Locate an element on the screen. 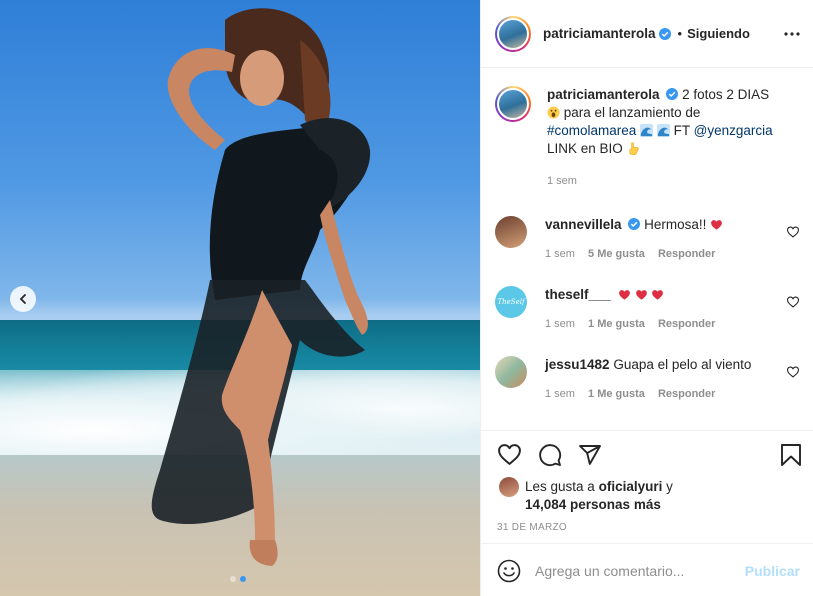  scream-emoji-icon is located at coordinates (553, 112).